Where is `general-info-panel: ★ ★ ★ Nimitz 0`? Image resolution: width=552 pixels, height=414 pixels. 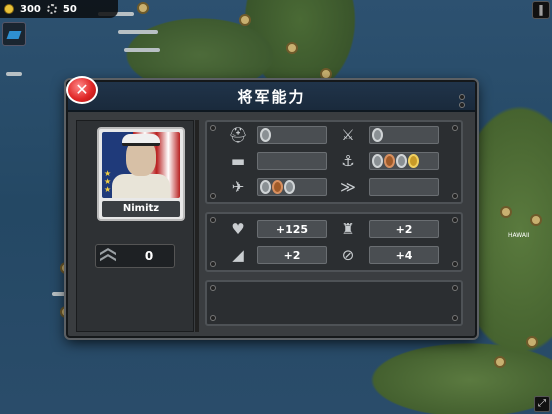
general-info-panel: ★ ★ ★ Nimitz 0 is located at coordinates (135, 226).